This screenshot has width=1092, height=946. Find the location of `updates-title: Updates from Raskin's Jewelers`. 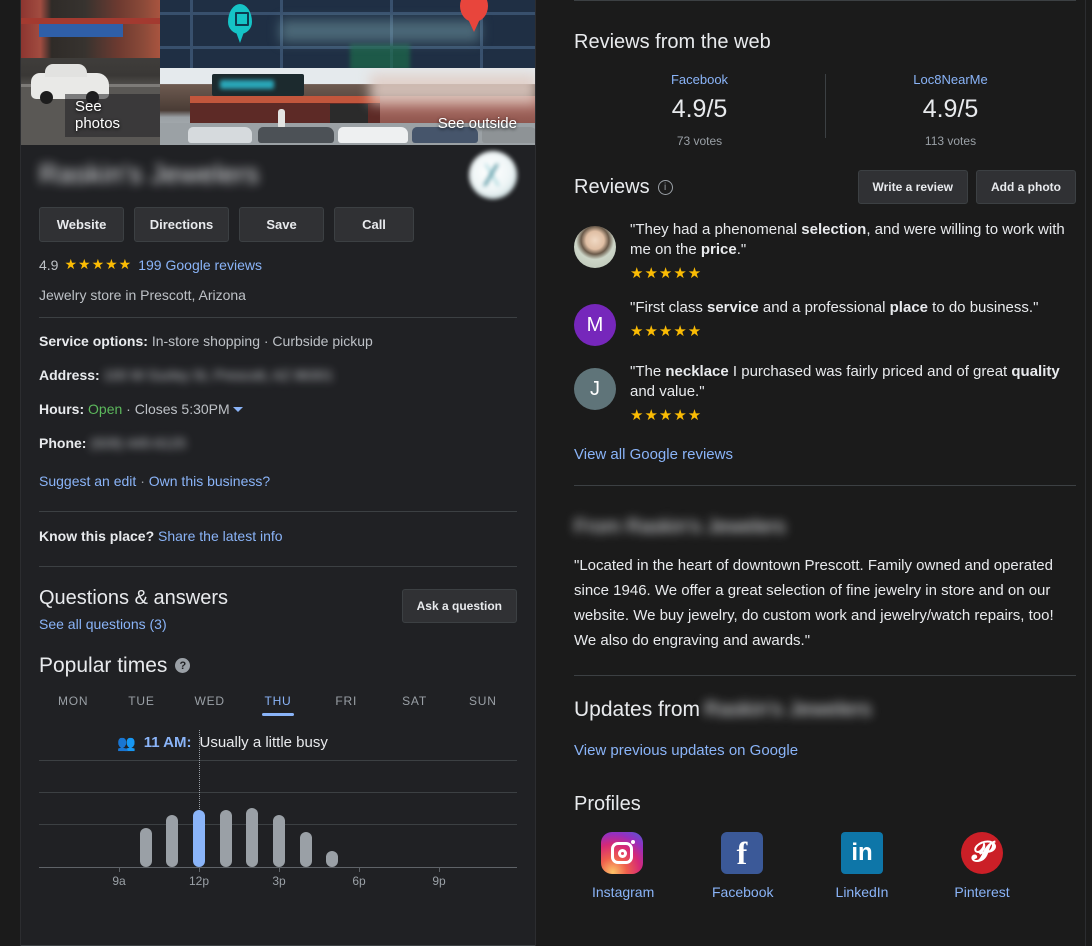

updates-title: Updates from Raskin's Jewelers is located at coordinates (825, 710).